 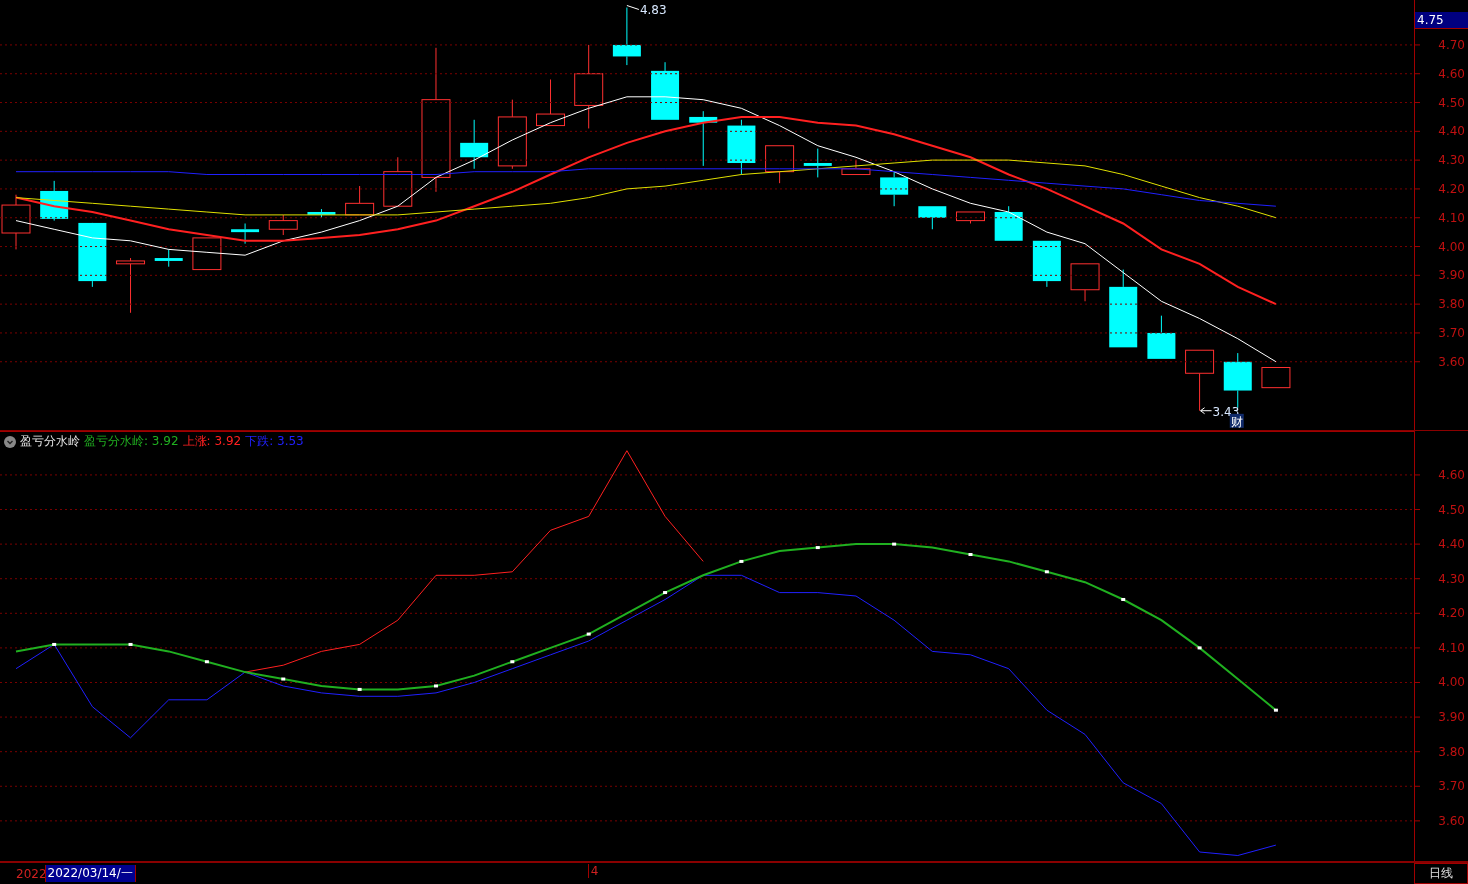 I want to click on indicator-name: 盈亏分水岭, so click(x=50, y=441).